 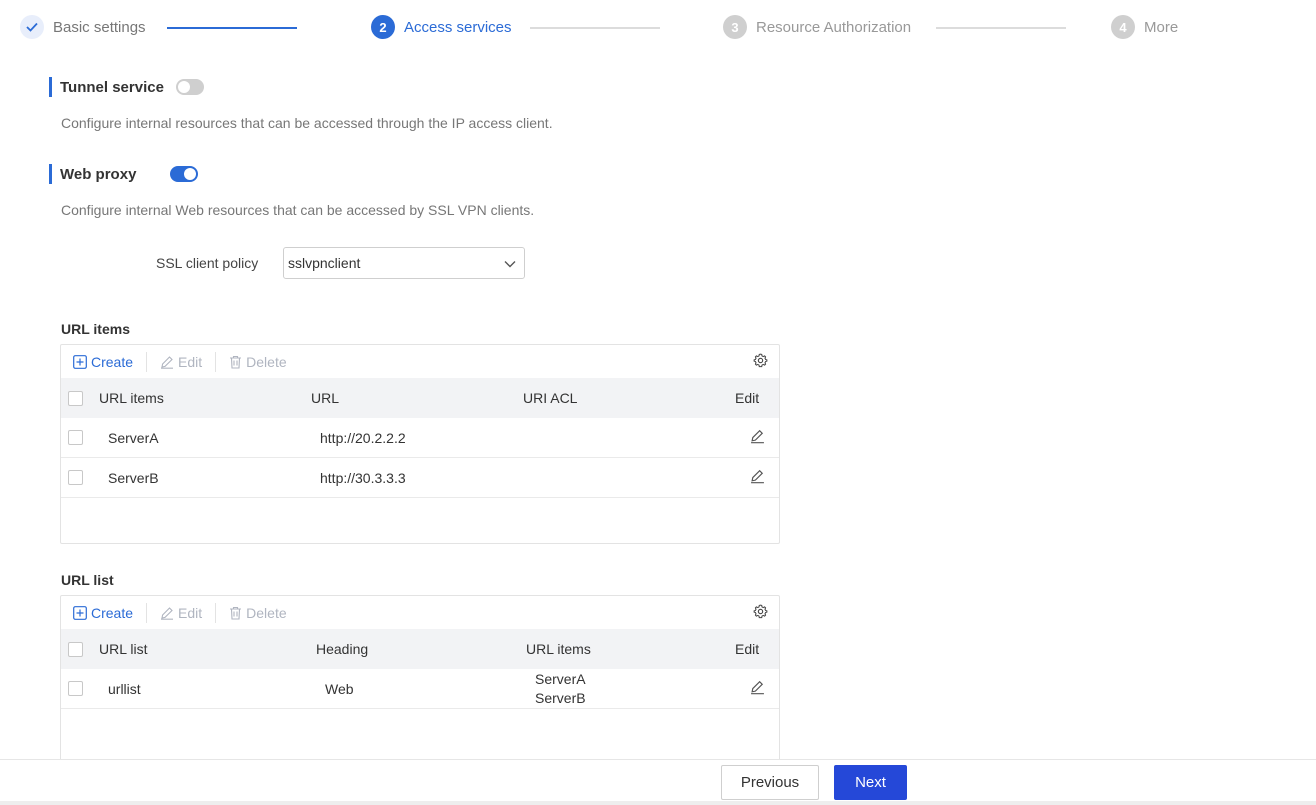 I want to click on step-label: Access services, so click(x=458, y=27).